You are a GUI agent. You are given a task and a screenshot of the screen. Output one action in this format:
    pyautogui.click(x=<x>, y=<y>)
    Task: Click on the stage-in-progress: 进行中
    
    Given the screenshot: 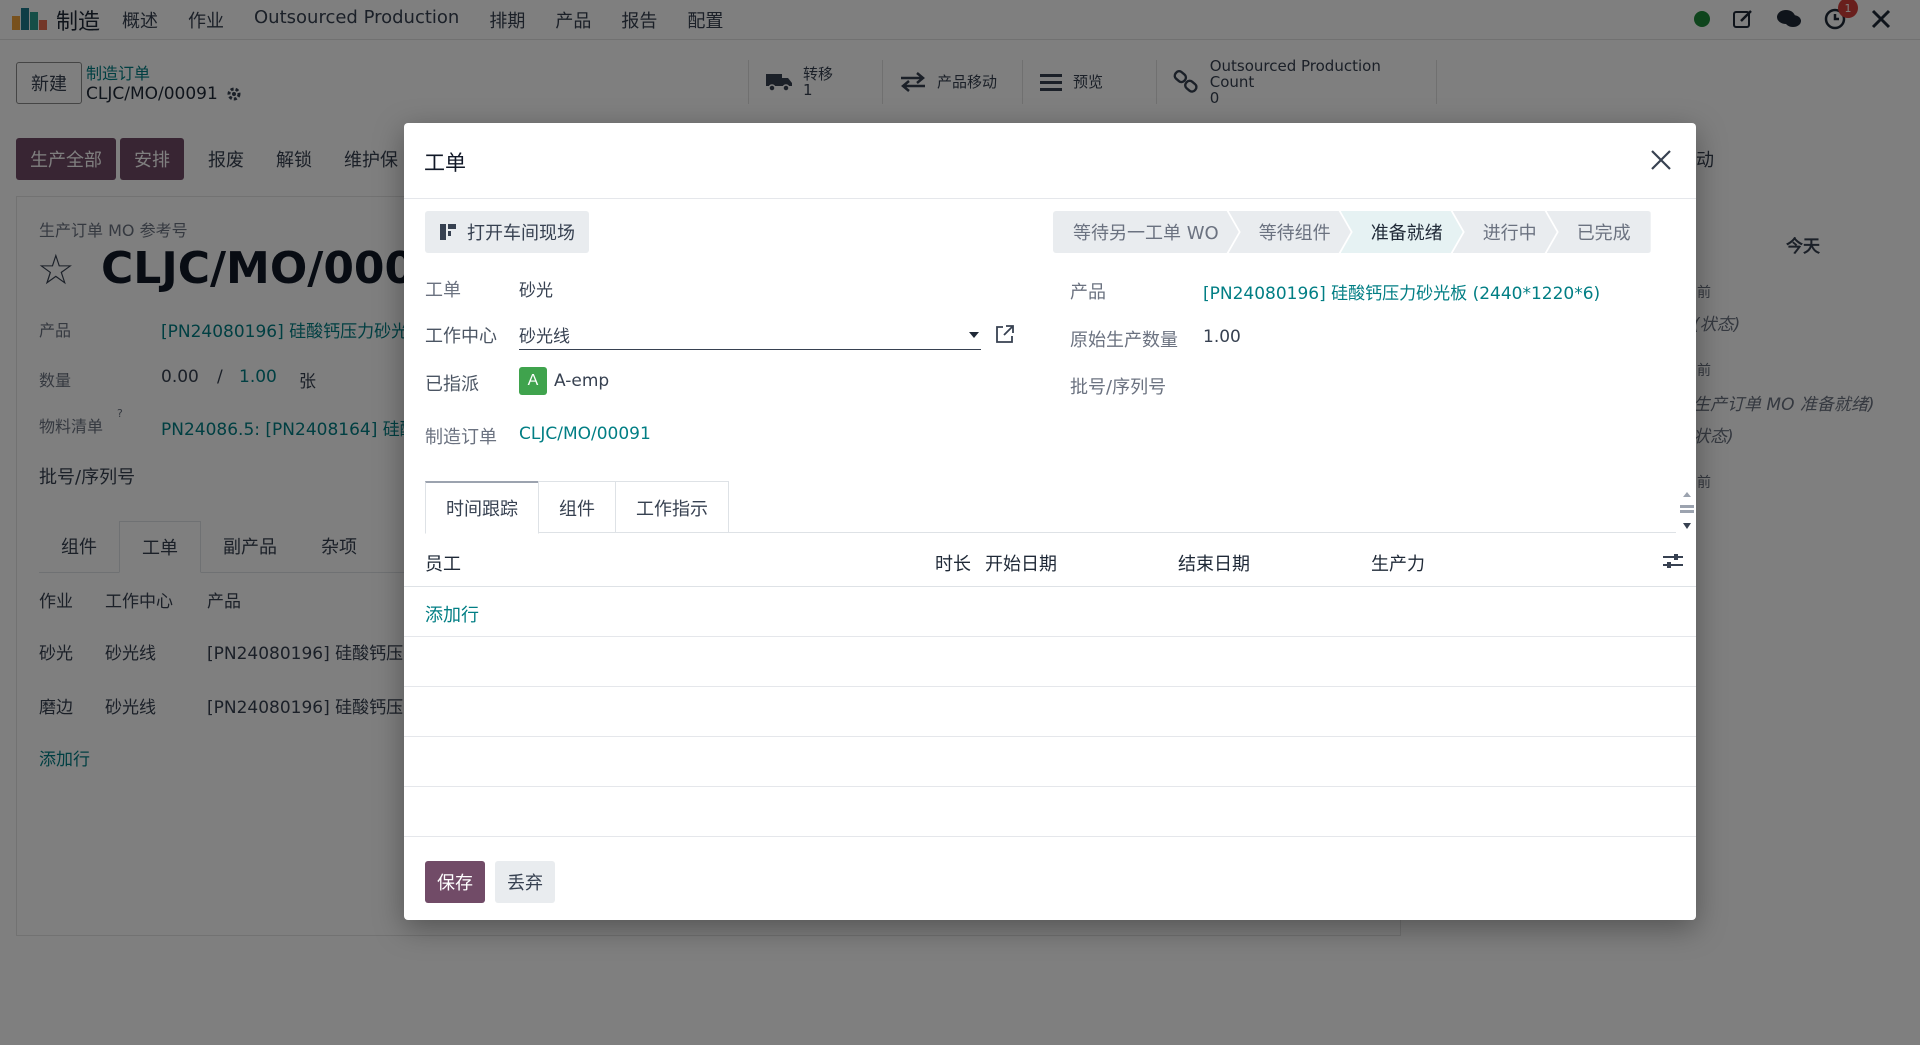 What is the action you would take?
    pyautogui.click(x=1505, y=232)
    